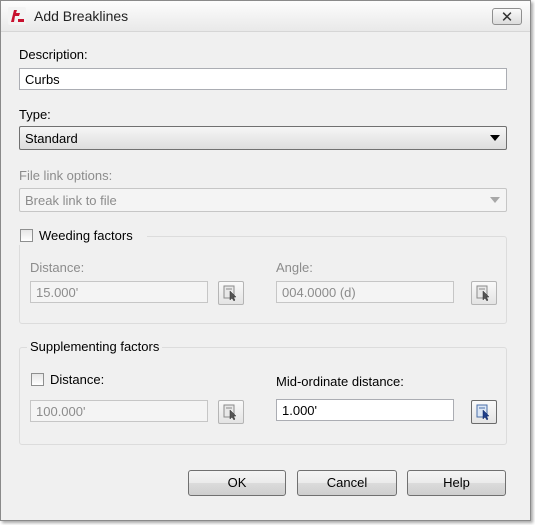  What do you see at coordinates (263, 138) in the screenshot?
I see `type-select: Standard` at bounding box center [263, 138].